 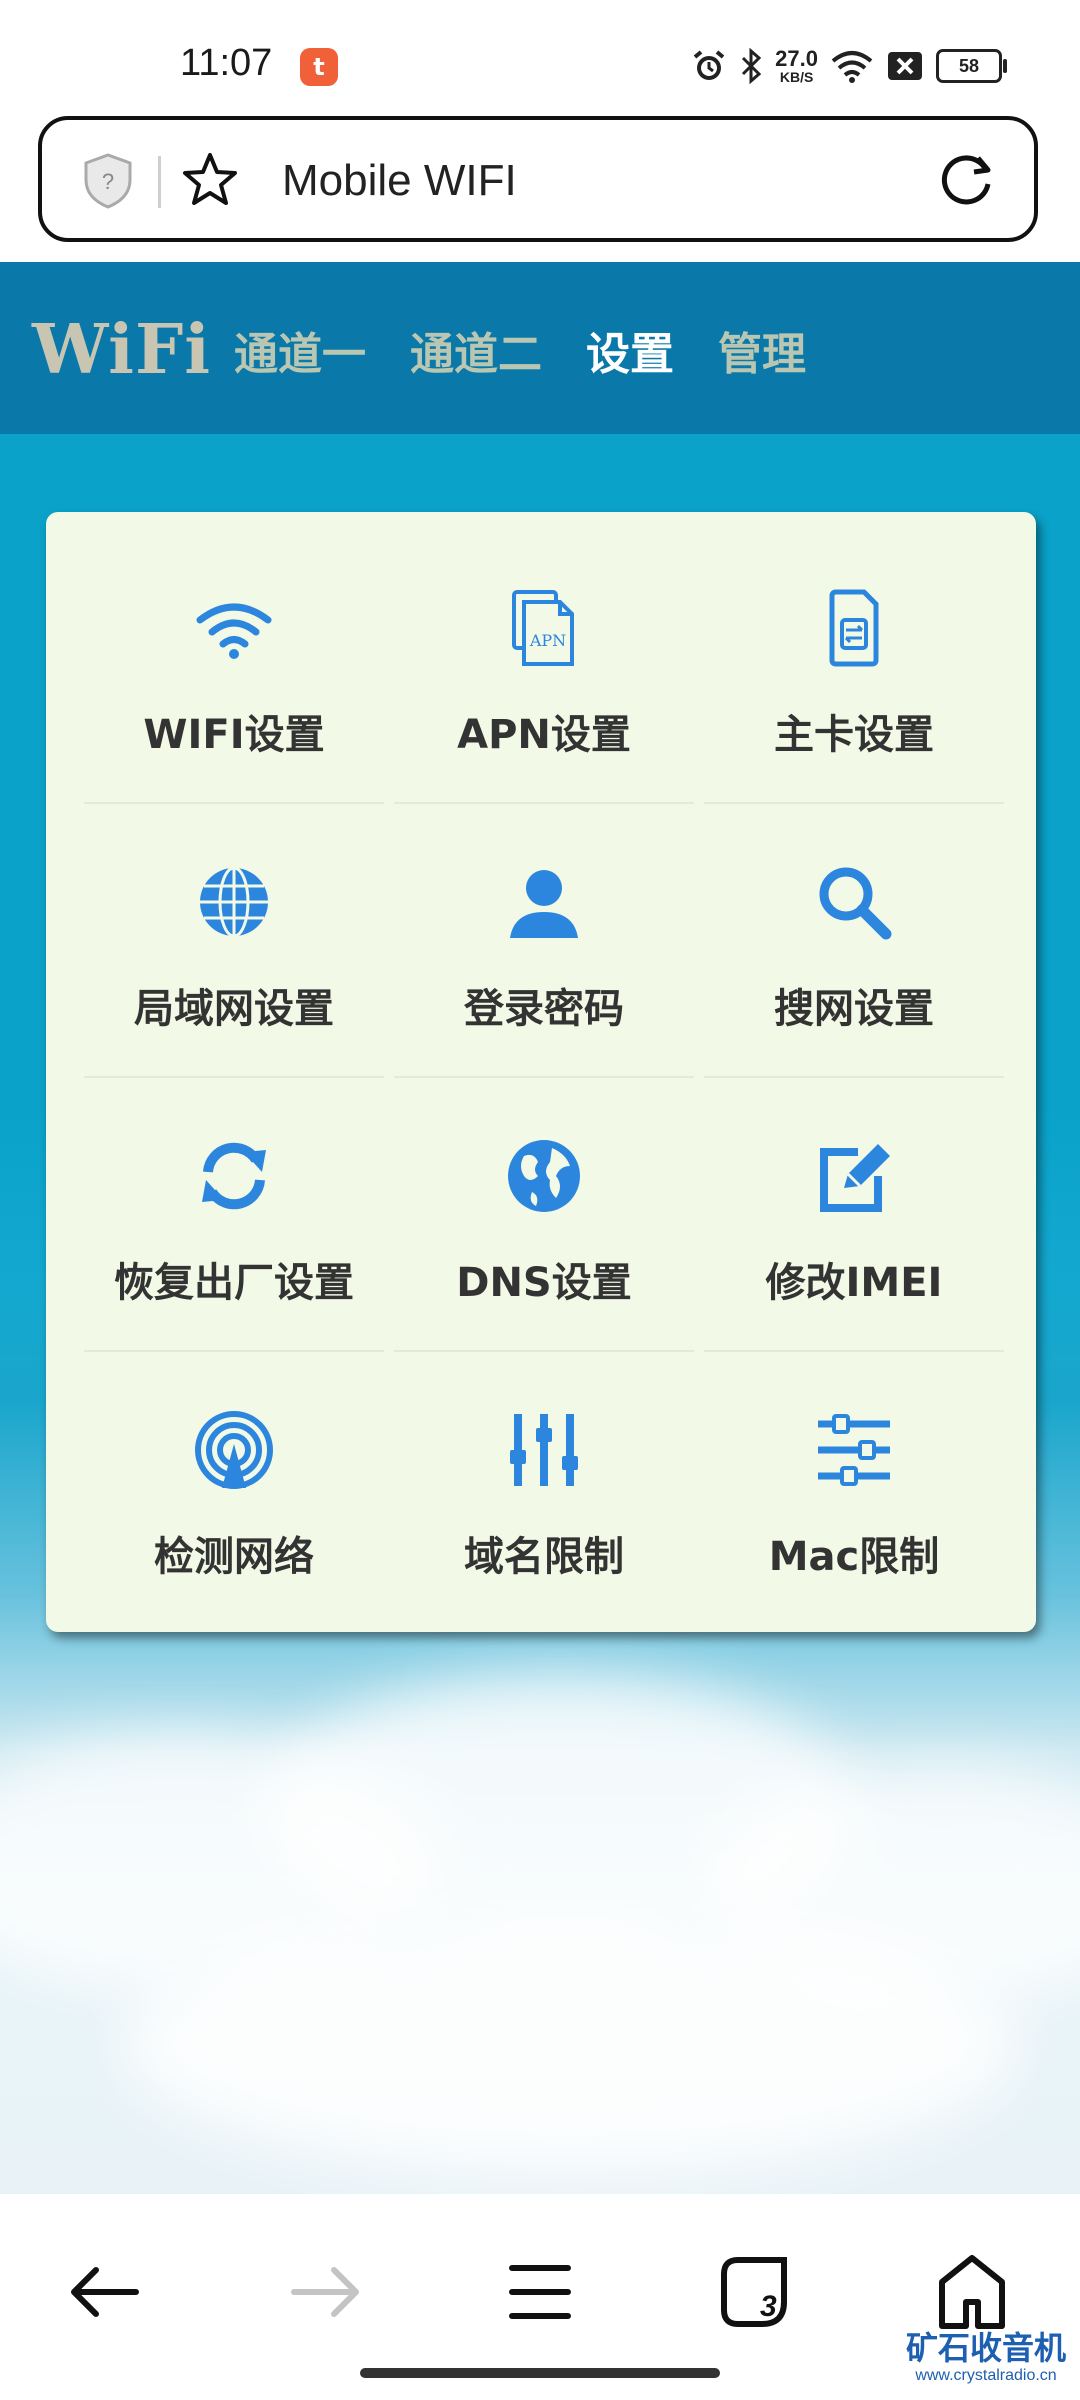 I want to click on nav-management: 管理, so click(x=762, y=350).